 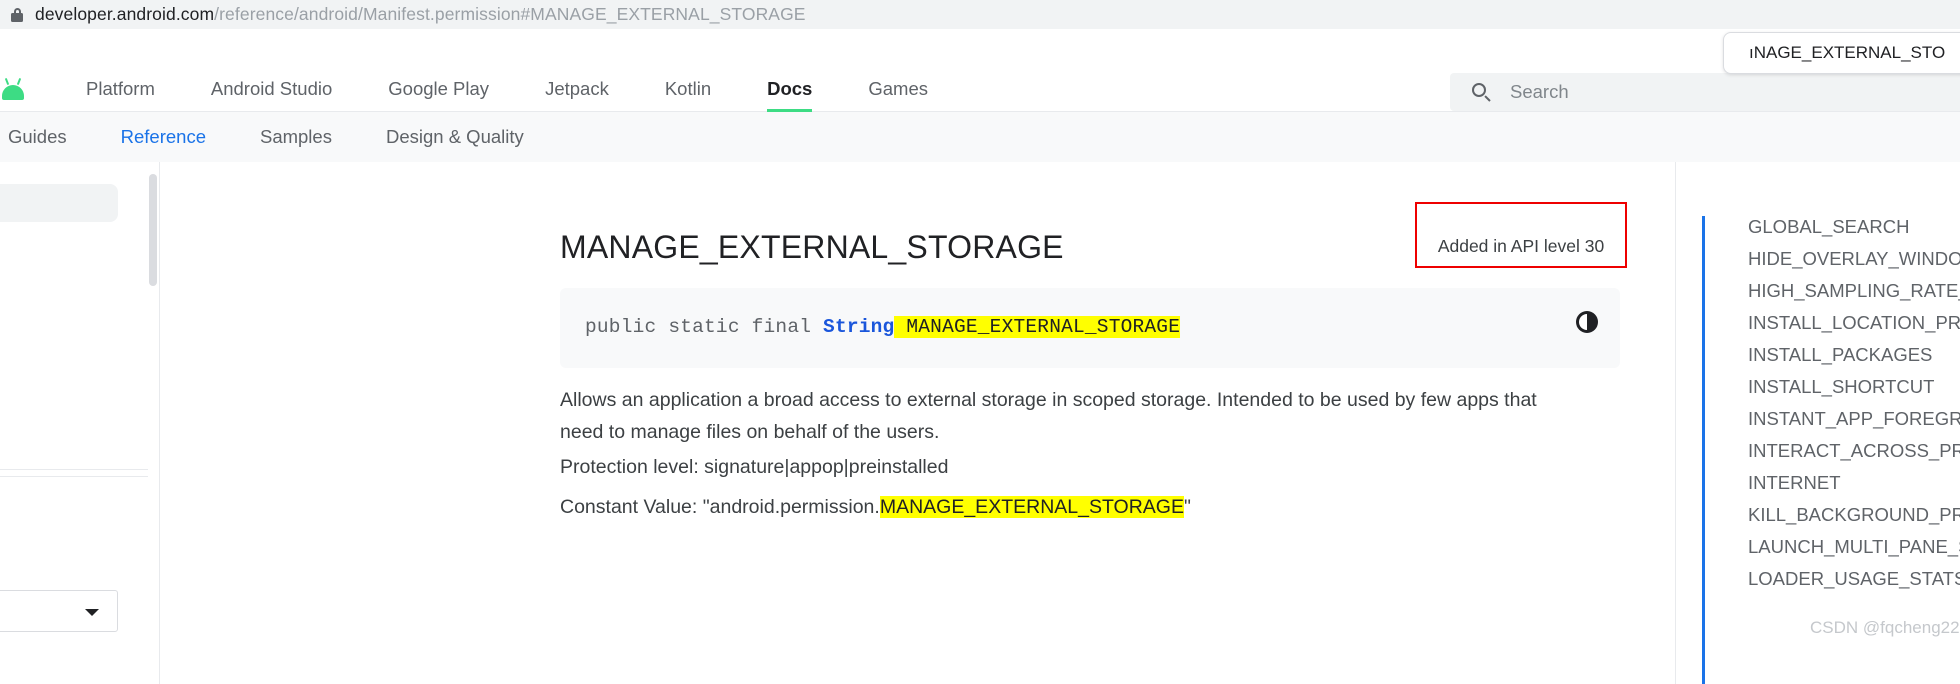 I want to click on android-logo-icon, so click(x=15, y=88).